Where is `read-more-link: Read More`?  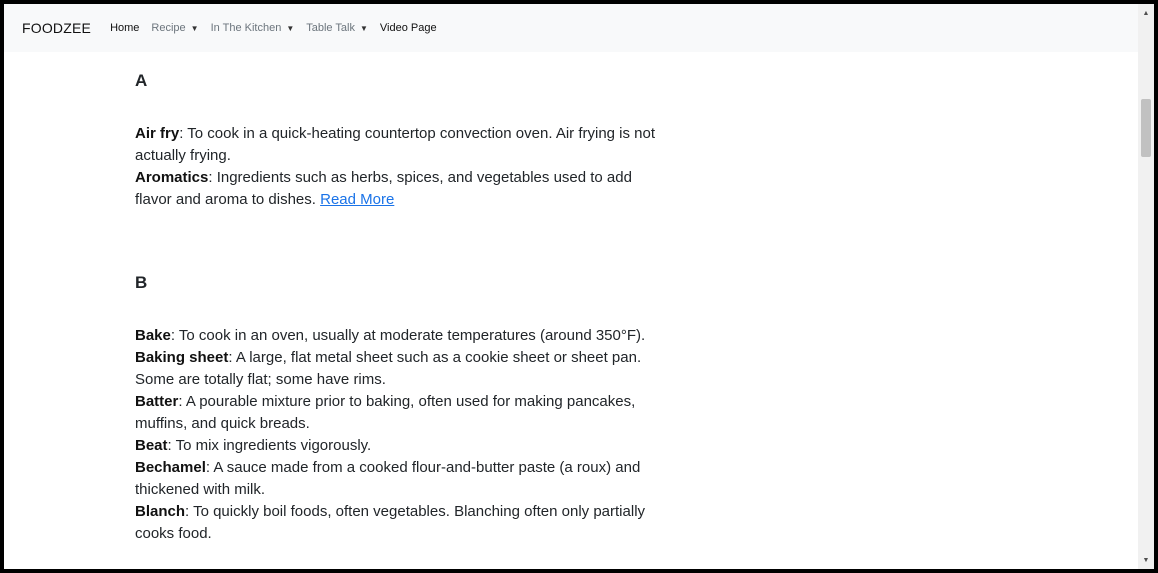 read-more-link: Read More is located at coordinates (357, 199).